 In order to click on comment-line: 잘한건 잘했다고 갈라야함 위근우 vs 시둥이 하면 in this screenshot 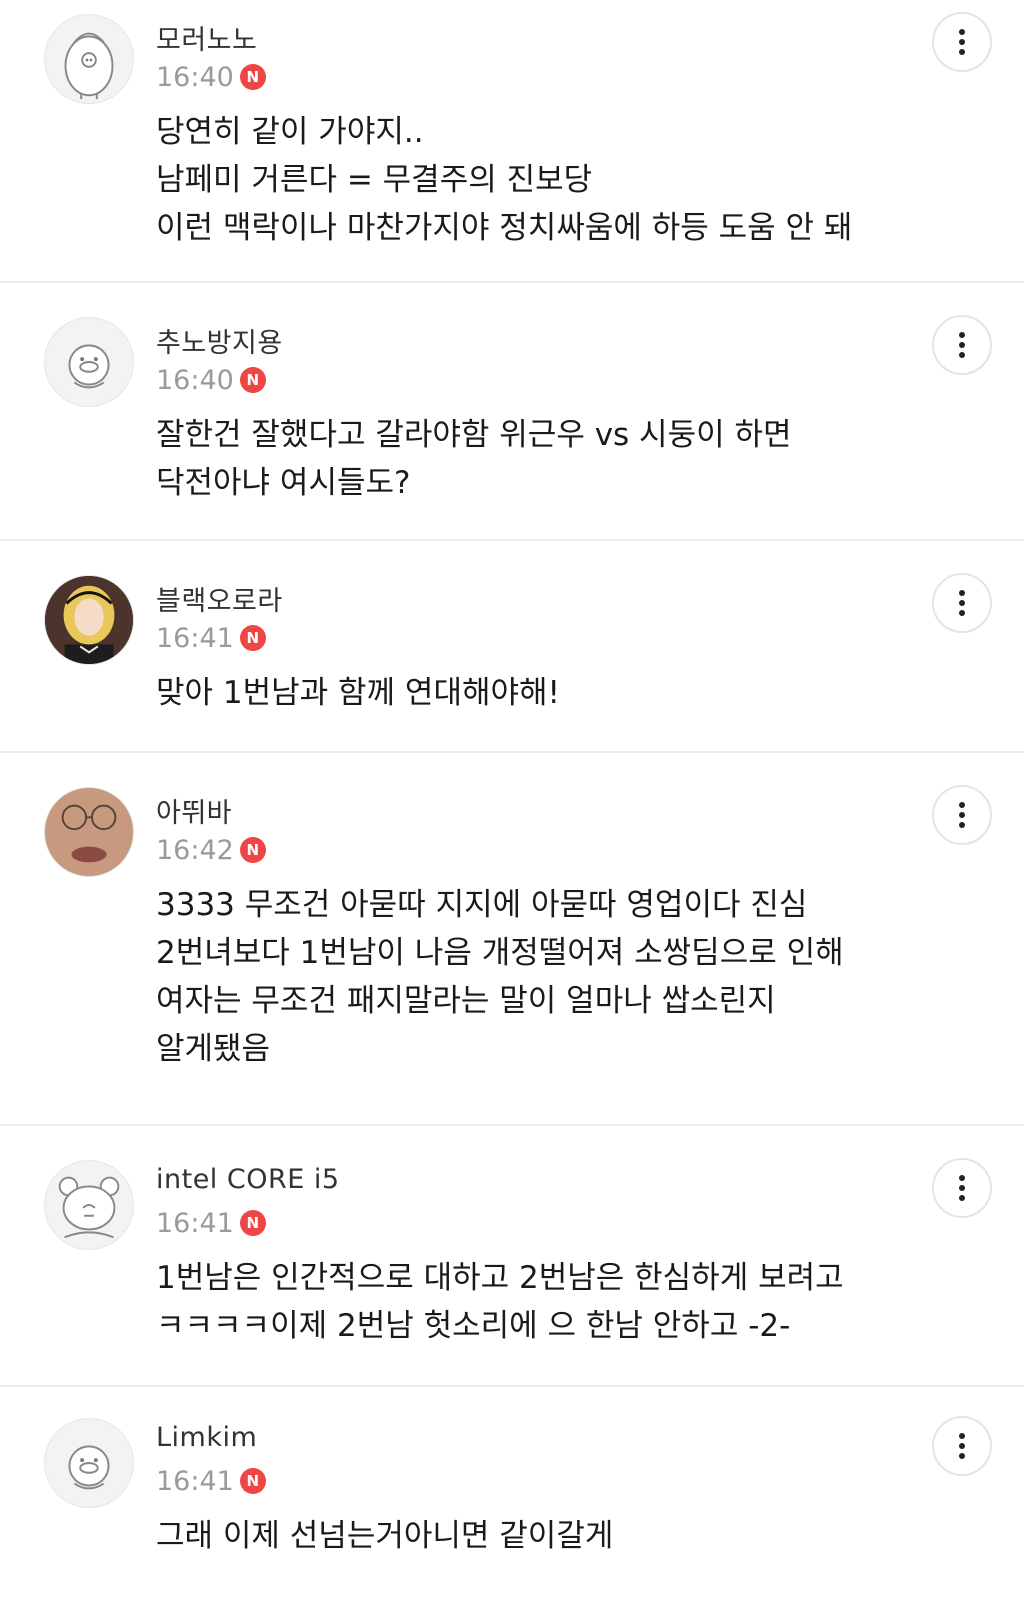, I will do `click(474, 435)`.